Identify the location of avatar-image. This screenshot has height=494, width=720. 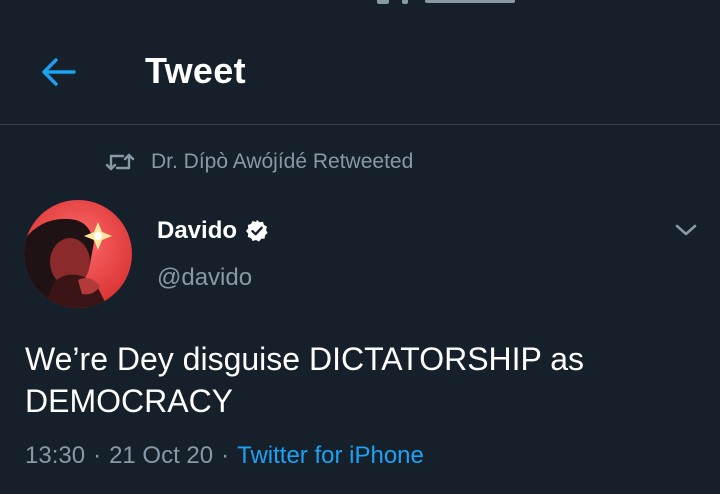
(78, 254).